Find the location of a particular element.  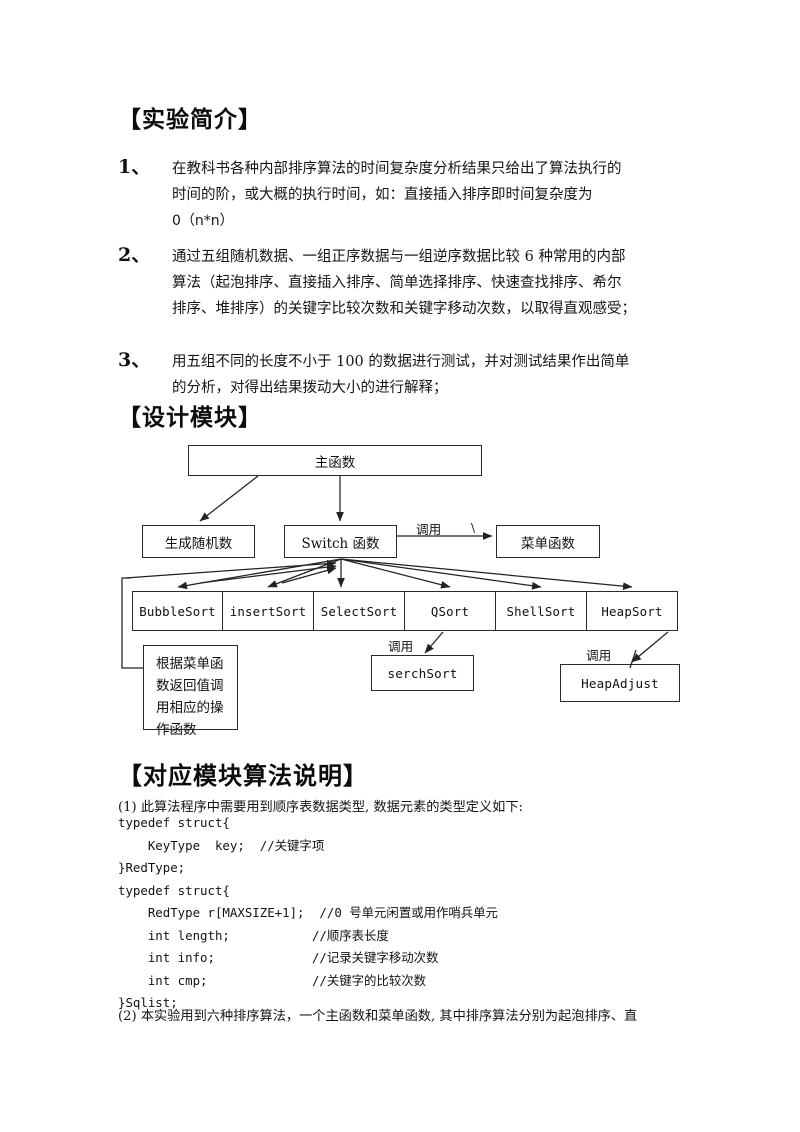

list-item-2-line-2: 算法（起泡排序、直接插入排序、简单选择排序、快速查找排序、希尔 is located at coordinates (397, 283).